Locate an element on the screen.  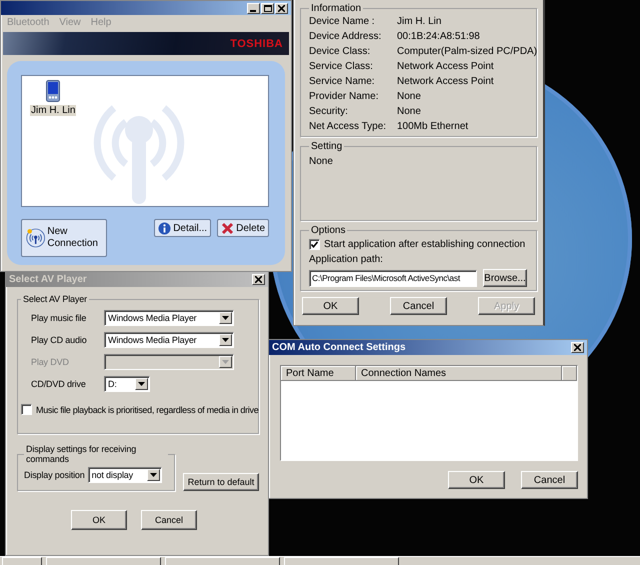
property-label: Net Access Type: is located at coordinates (348, 126).